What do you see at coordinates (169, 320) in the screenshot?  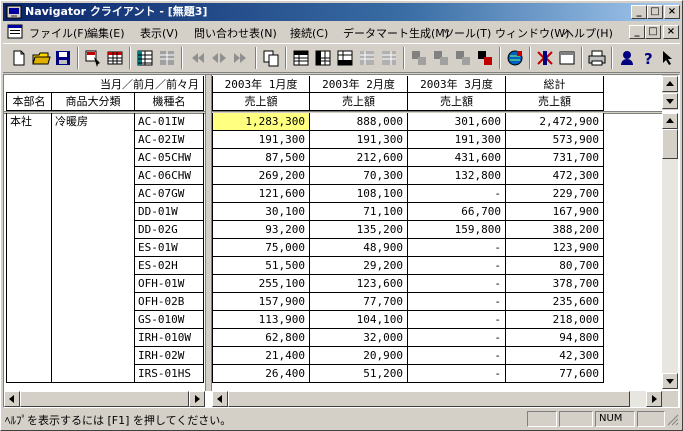 I see `model-name-cell: GS-010W` at bounding box center [169, 320].